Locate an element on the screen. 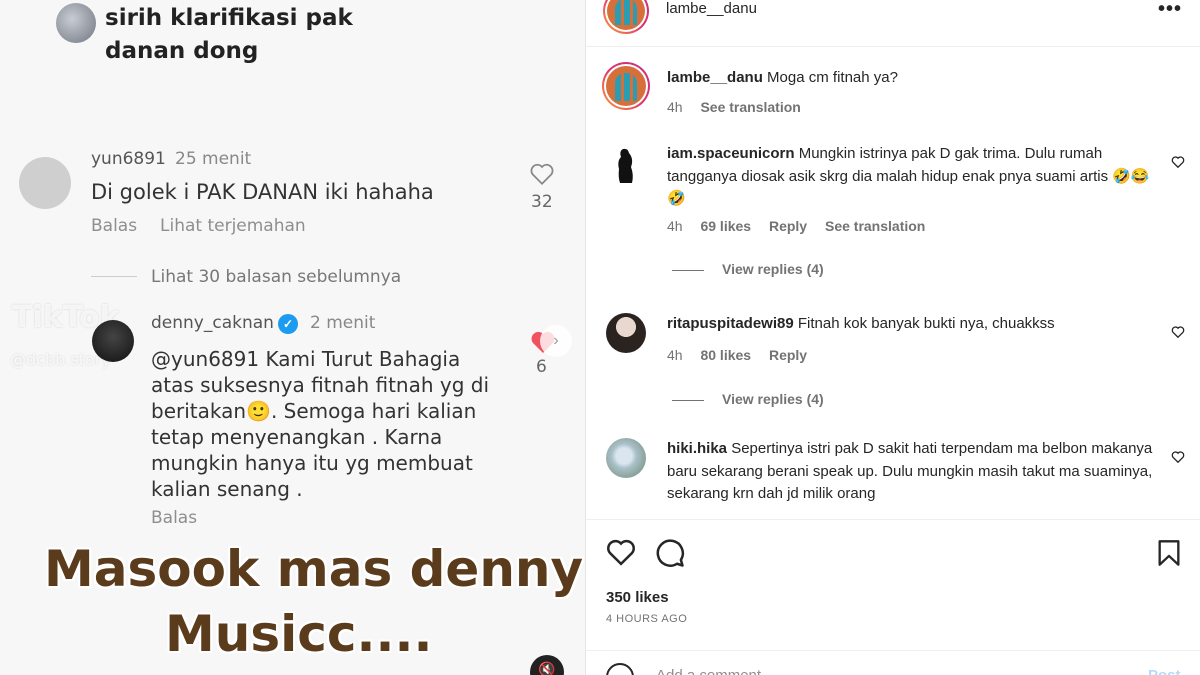 Image resolution: width=1200 pixels, height=675 pixels. divider-line is located at coordinates (114, 276).